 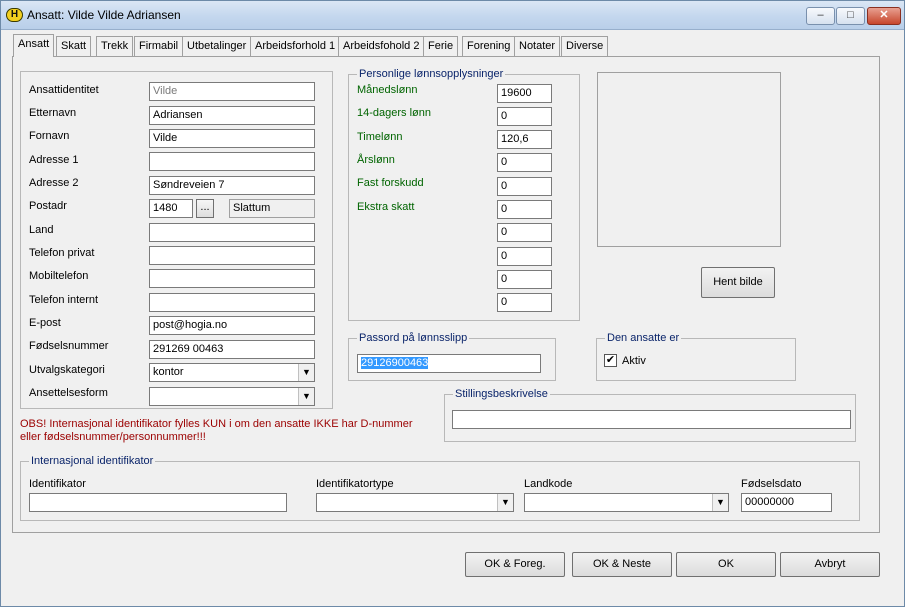 I want to click on ok-neste-button: OK & Neste, so click(x=622, y=564).